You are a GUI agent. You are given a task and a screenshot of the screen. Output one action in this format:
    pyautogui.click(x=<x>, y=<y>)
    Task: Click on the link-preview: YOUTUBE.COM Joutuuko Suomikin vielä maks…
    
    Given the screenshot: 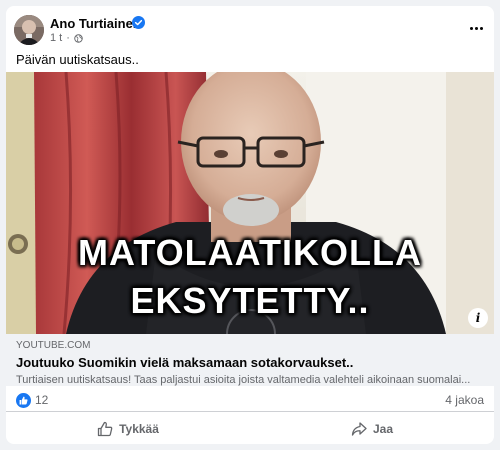 What is the action you would take?
    pyautogui.click(x=250, y=360)
    